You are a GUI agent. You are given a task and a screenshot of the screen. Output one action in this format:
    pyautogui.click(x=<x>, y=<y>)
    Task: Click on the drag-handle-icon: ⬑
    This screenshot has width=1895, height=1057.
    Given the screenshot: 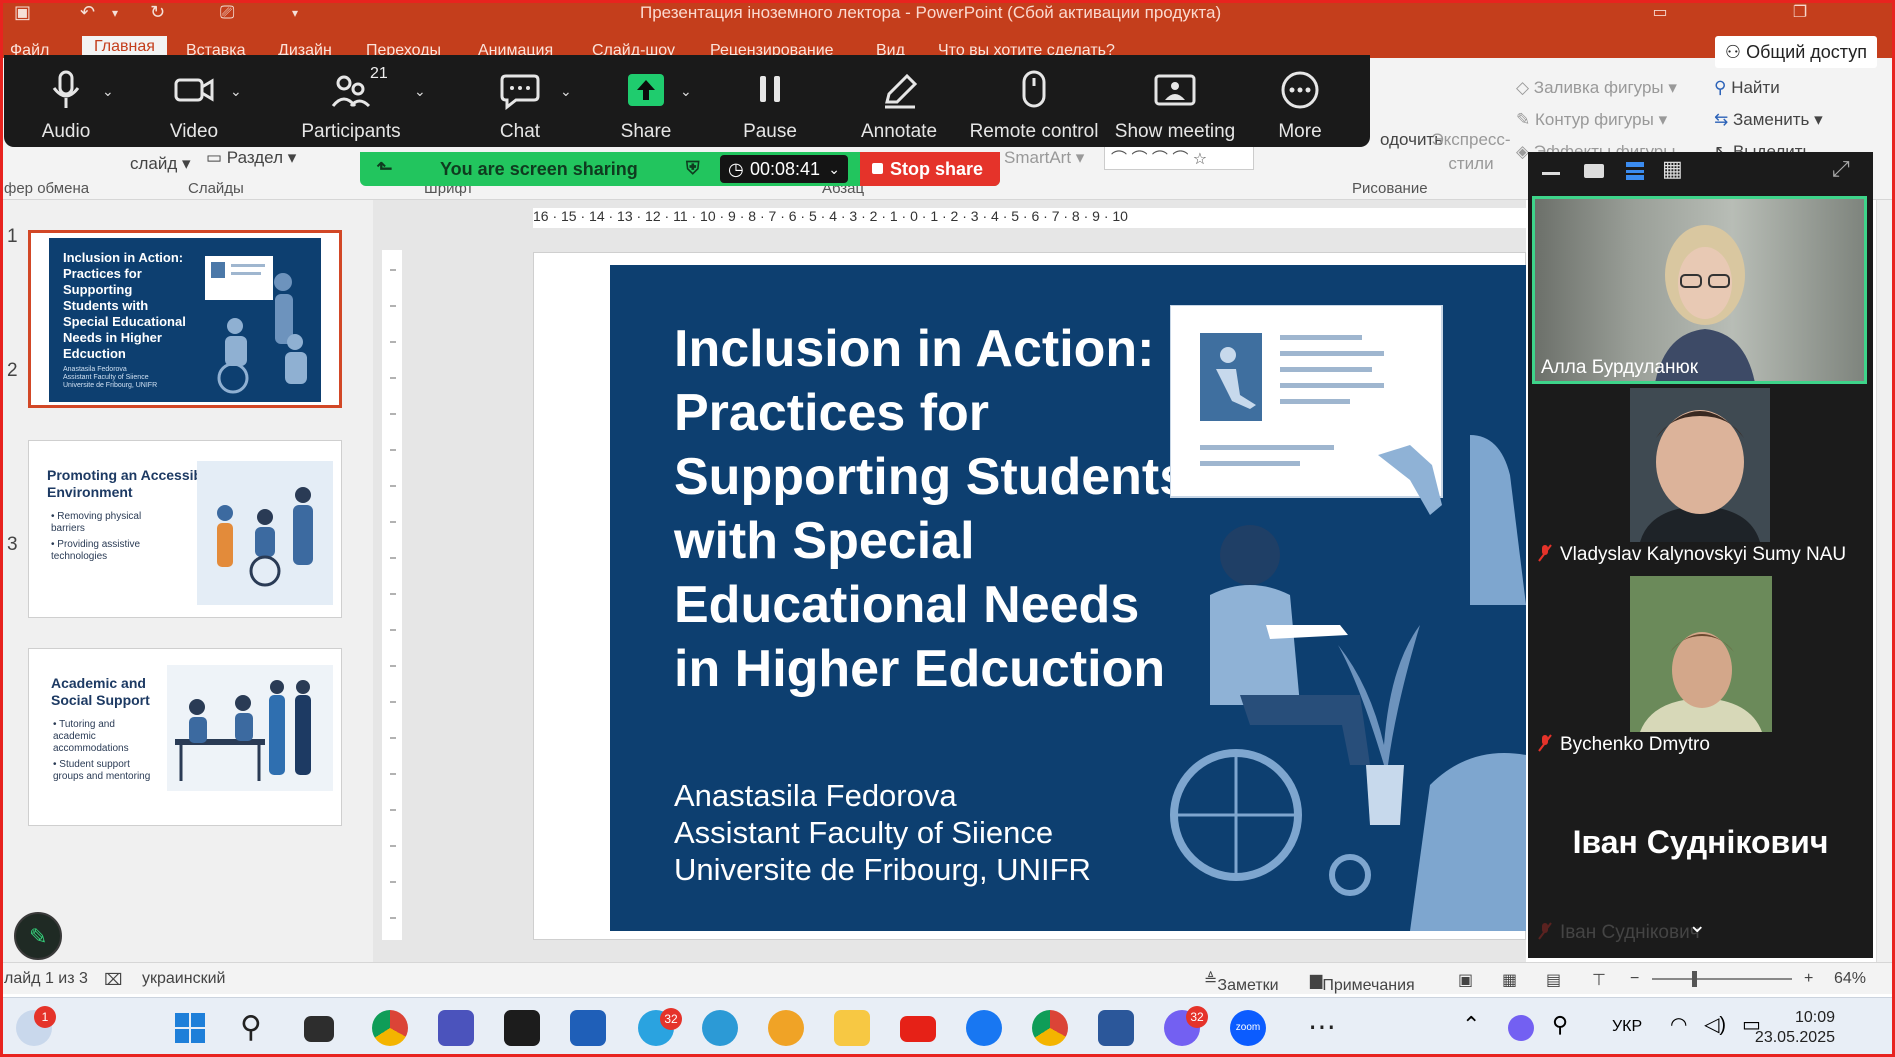 What is the action you would take?
    pyautogui.click(x=384, y=168)
    